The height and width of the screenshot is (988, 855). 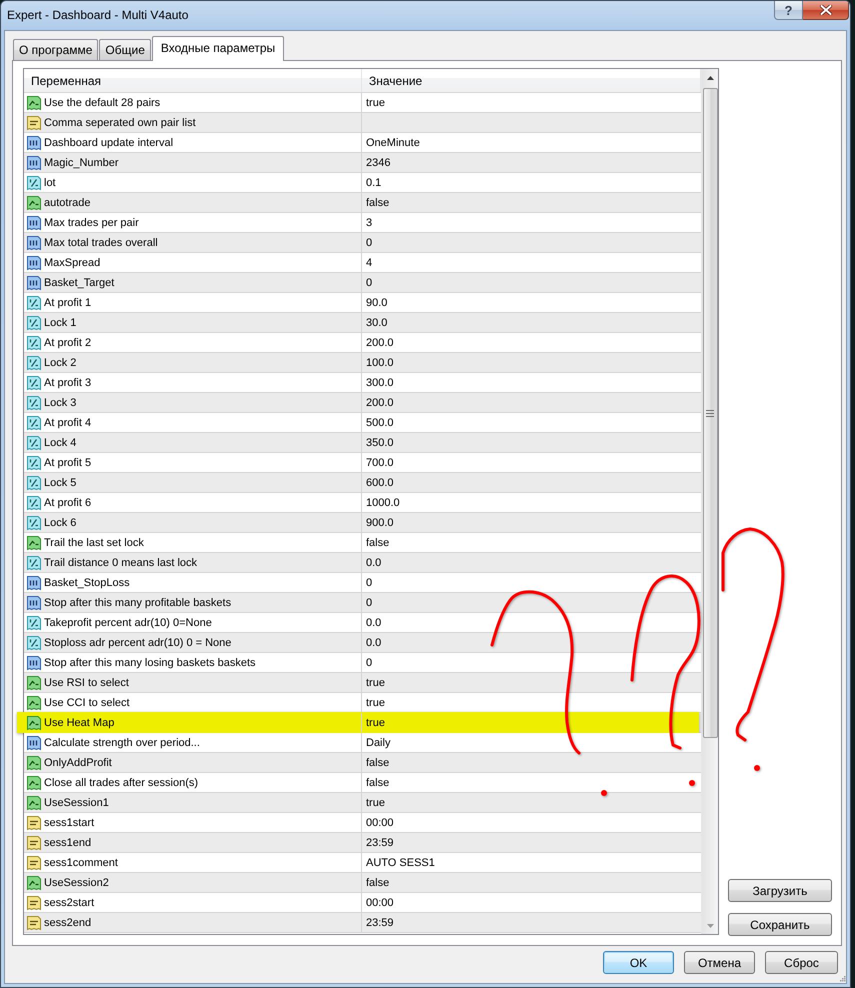 I want to click on parameter-name: Stop after this many profitable baskets, so click(x=138, y=602).